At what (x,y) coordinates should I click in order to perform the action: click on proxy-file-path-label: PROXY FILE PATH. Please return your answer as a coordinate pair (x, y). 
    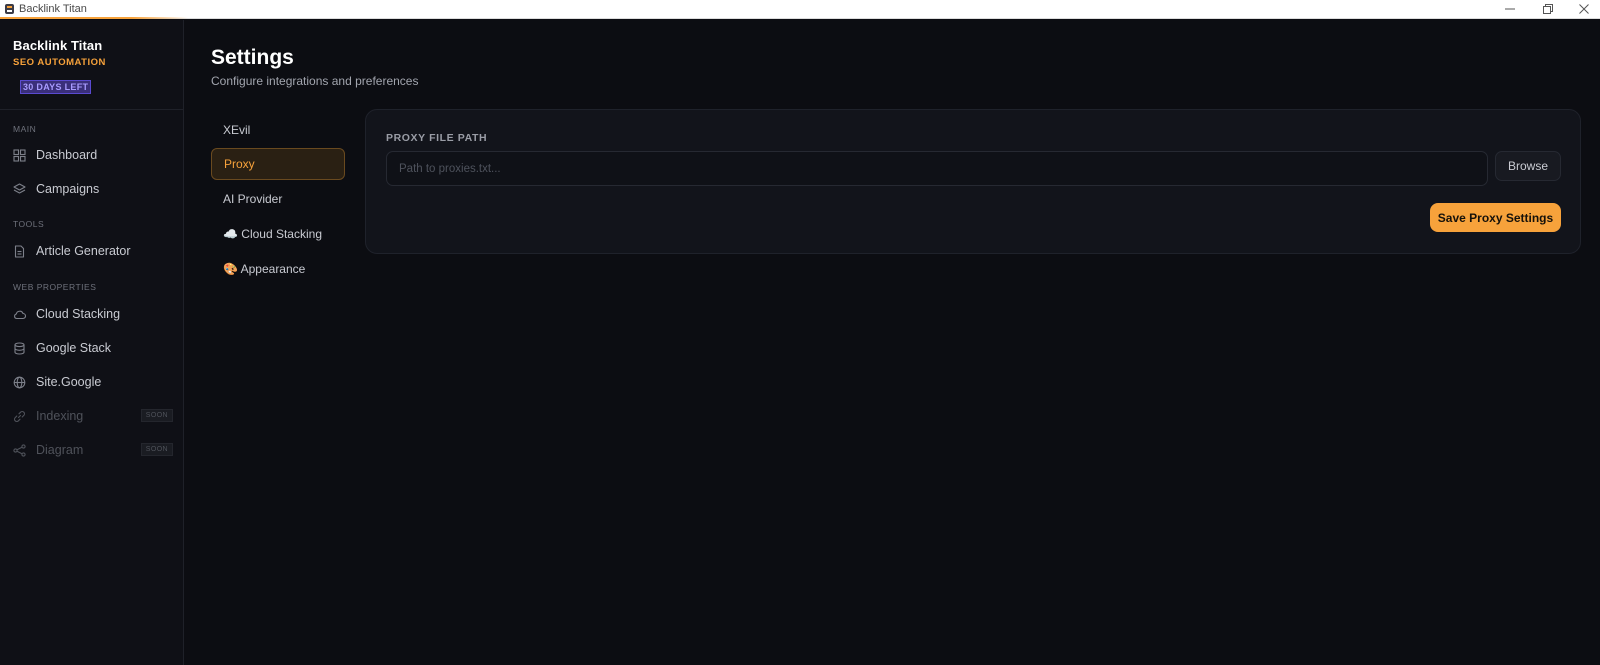
    Looking at the image, I should click on (437, 138).